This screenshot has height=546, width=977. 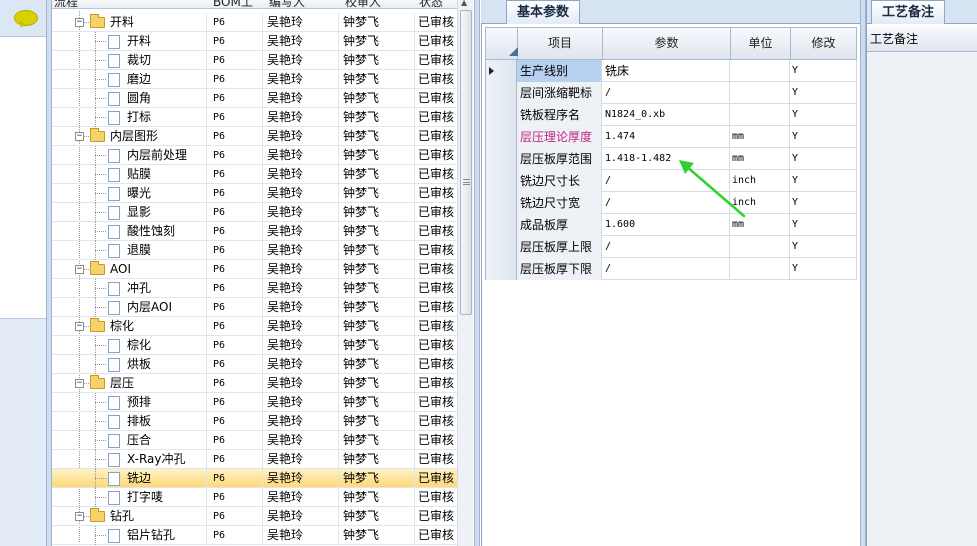 What do you see at coordinates (129, 307) in the screenshot?
I see `tree-node-name-cell: 内层AOI` at bounding box center [129, 307].